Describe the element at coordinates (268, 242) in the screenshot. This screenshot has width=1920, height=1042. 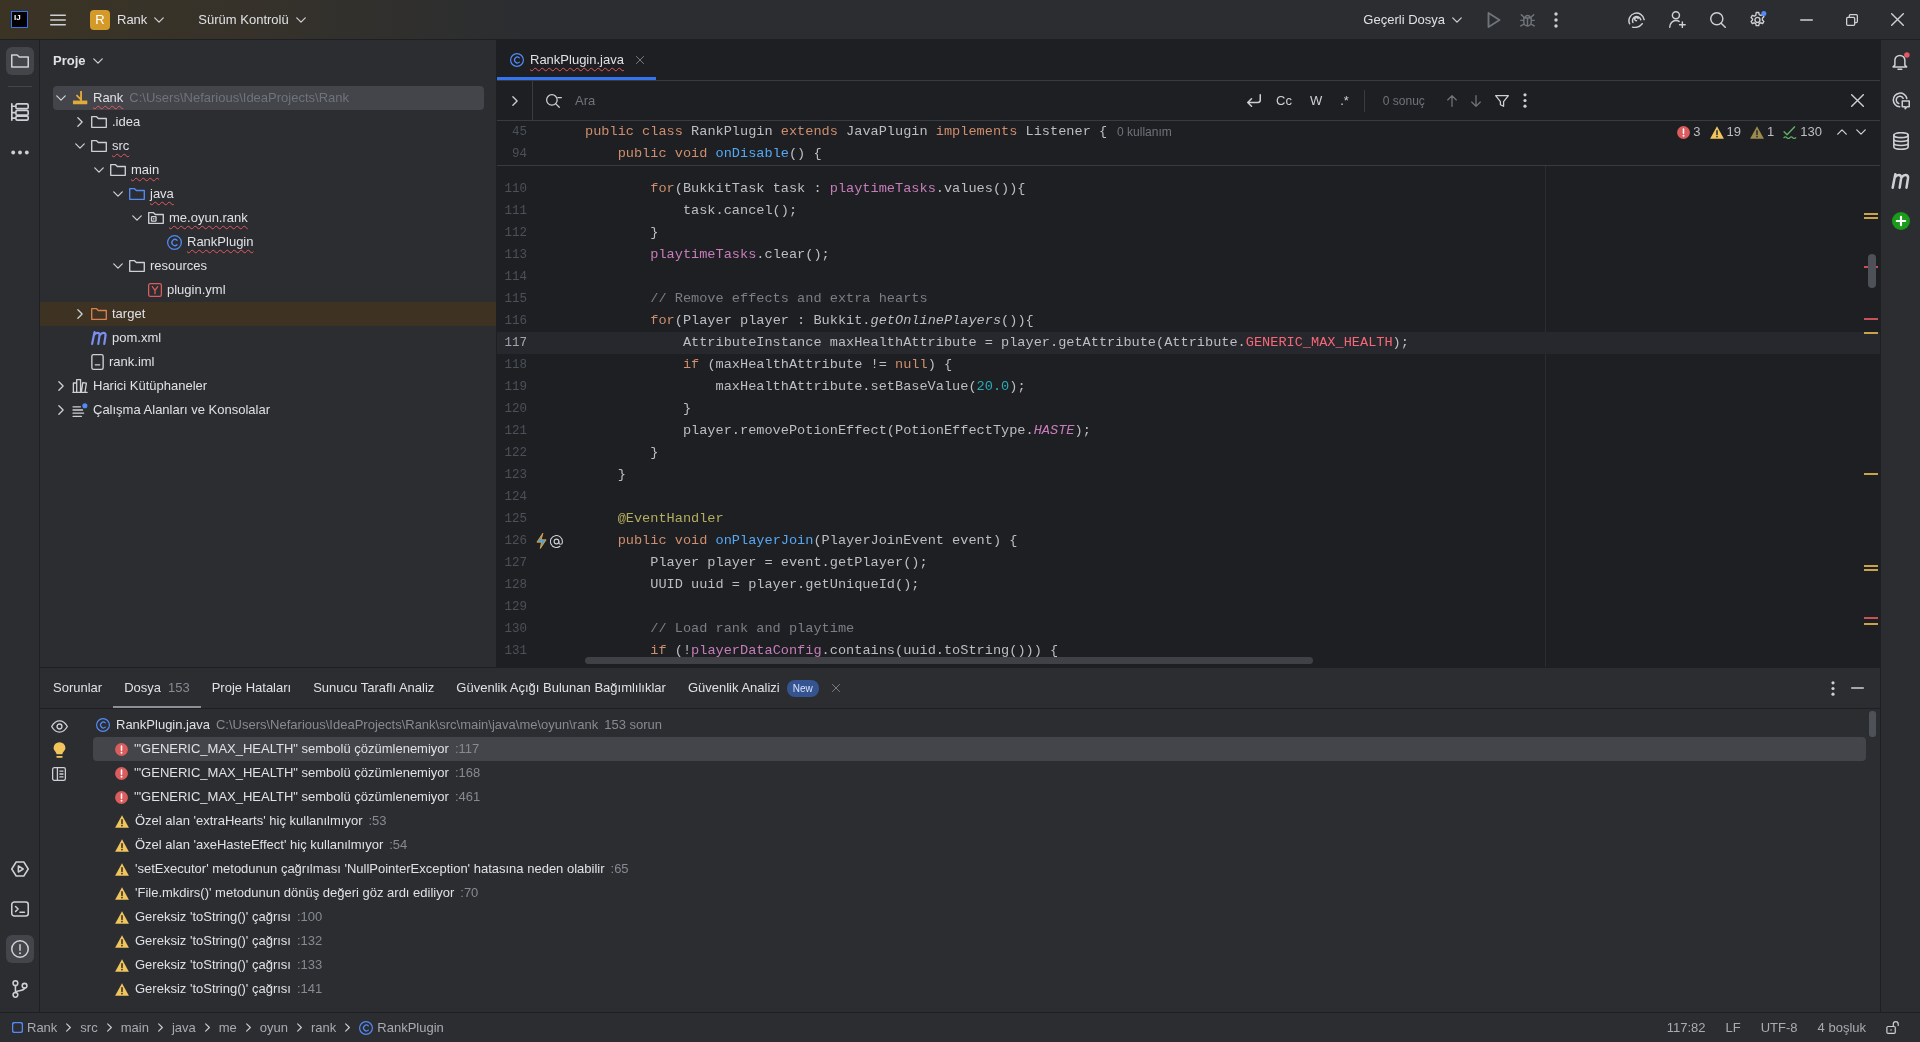
I see `tree-item: RankPlugin` at that location.